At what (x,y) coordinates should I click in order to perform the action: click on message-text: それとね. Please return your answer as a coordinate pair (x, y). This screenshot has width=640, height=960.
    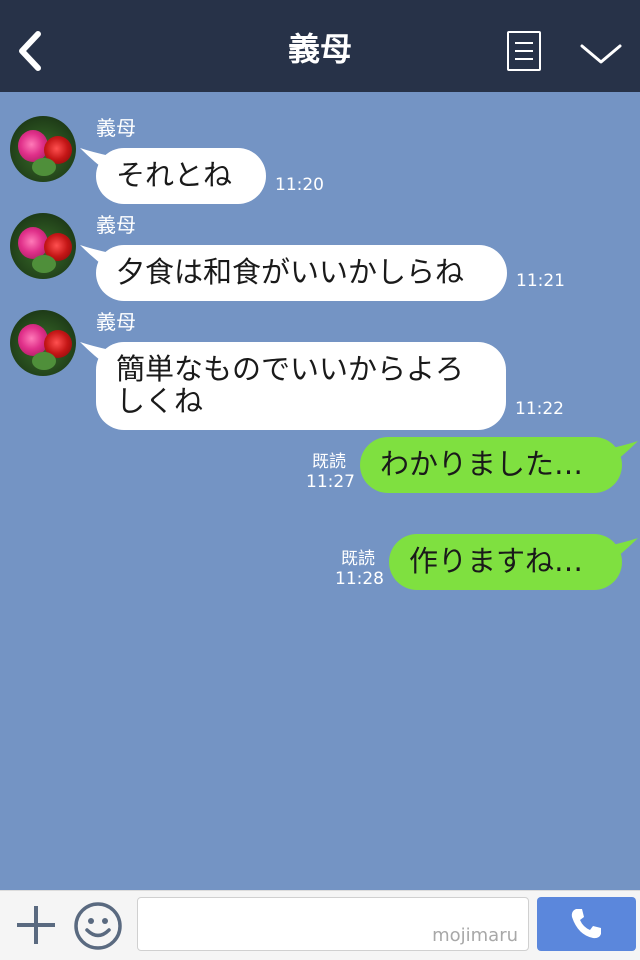
    Looking at the image, I should click on (174, 175).